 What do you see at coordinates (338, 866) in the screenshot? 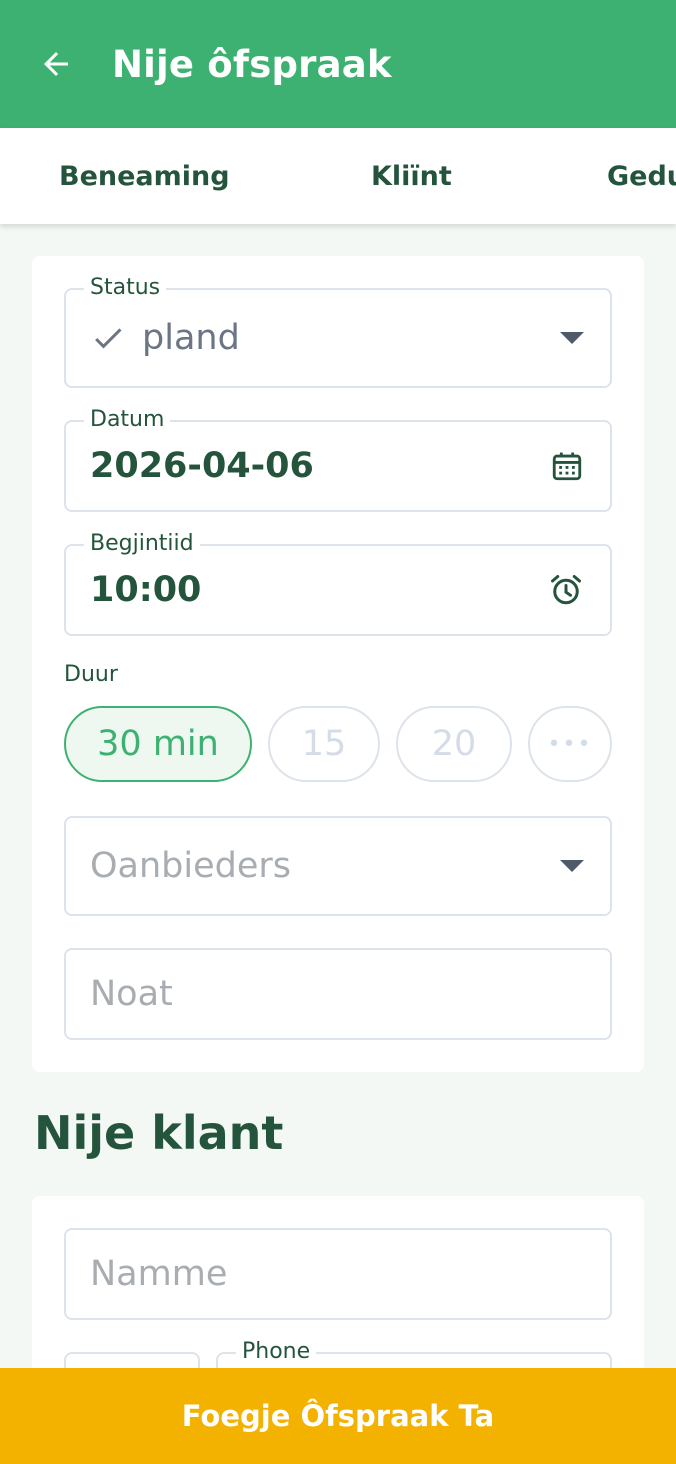
I see `providers-select: Oanbieders` at bounding box center [338, 866].